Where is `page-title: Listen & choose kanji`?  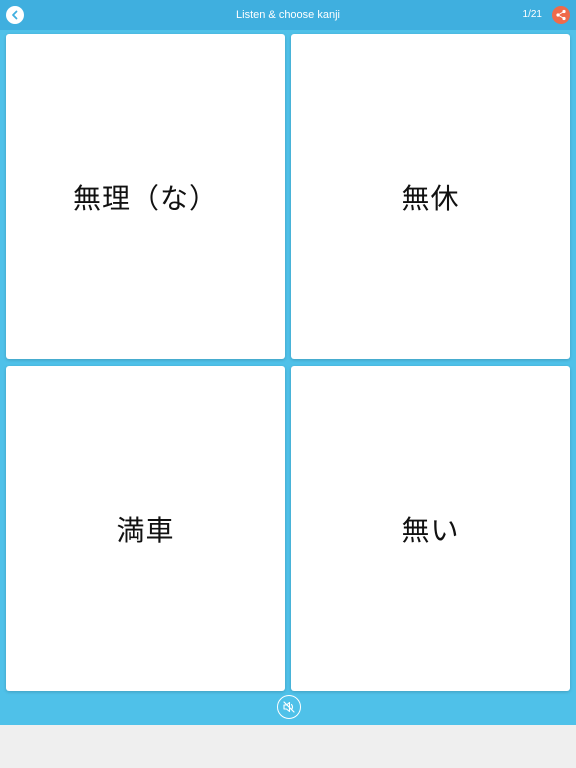
page-title: Listen & choose kanji is located at coordinates (288, 15).